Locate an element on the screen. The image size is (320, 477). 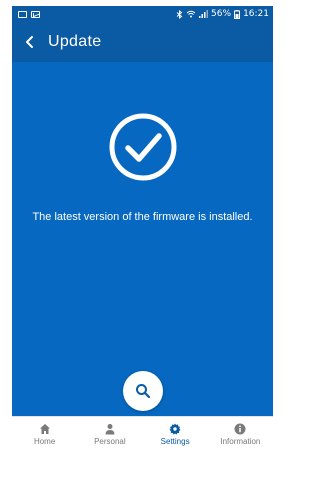
mail-icon is located at coordinates (35, 14).